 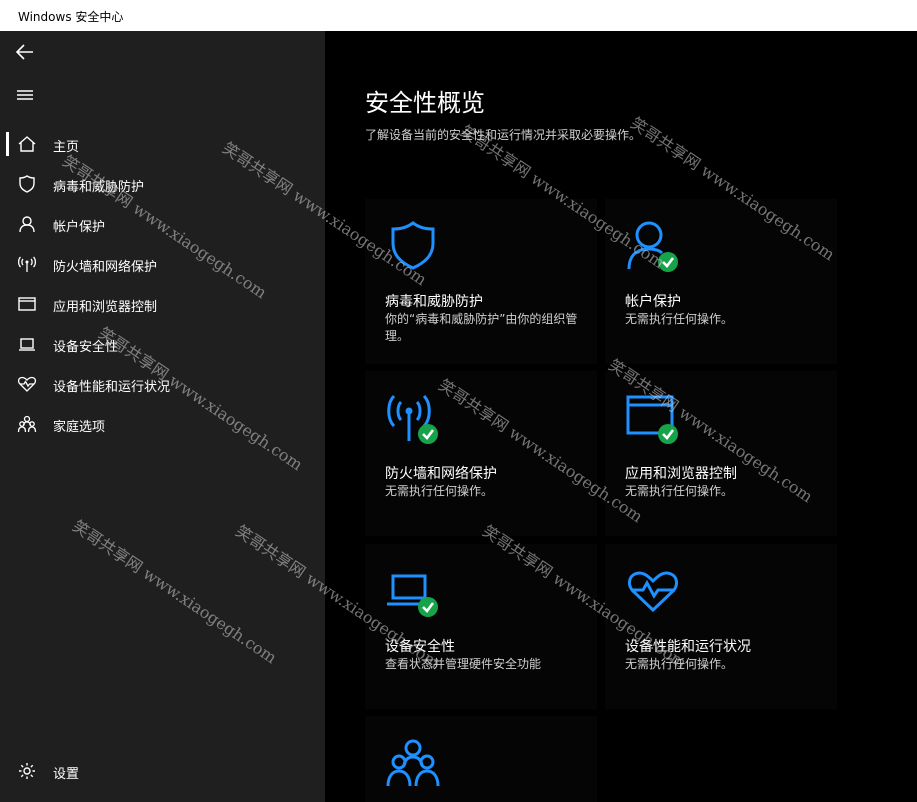 I want to click on hamburger-menu-icon, so click(x=25, y=95).